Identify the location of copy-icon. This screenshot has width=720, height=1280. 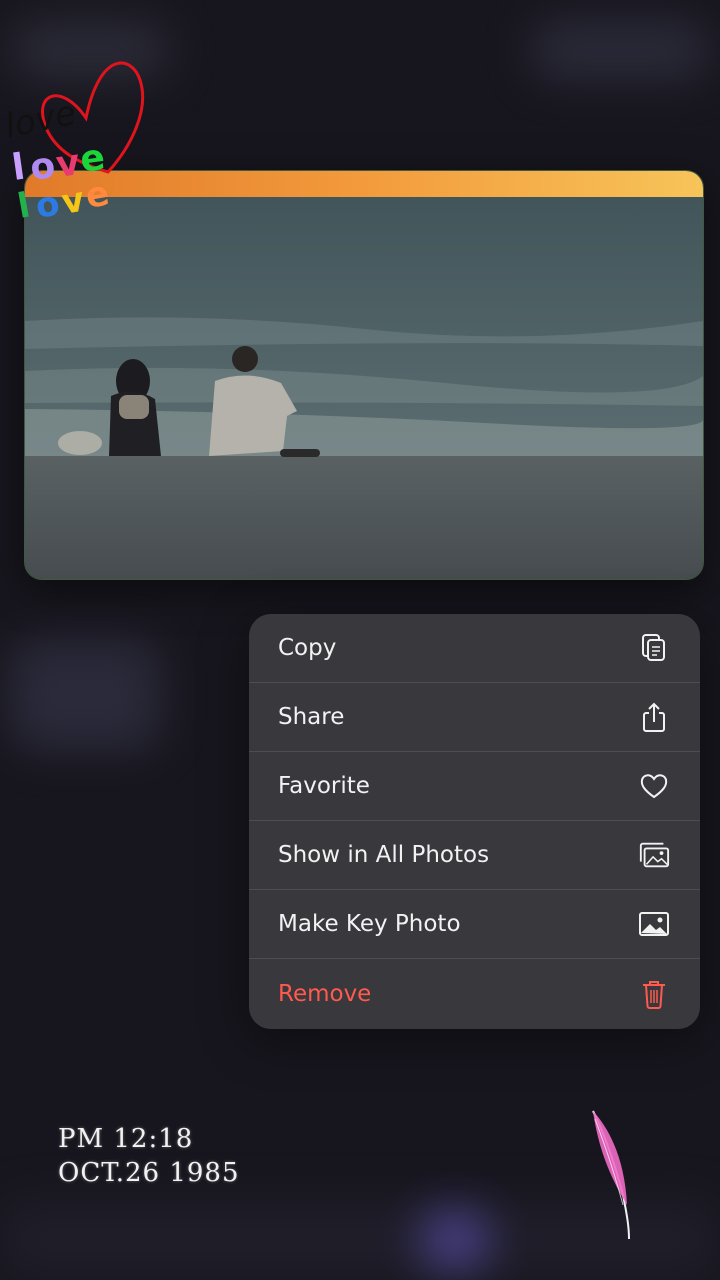
(654, 648).